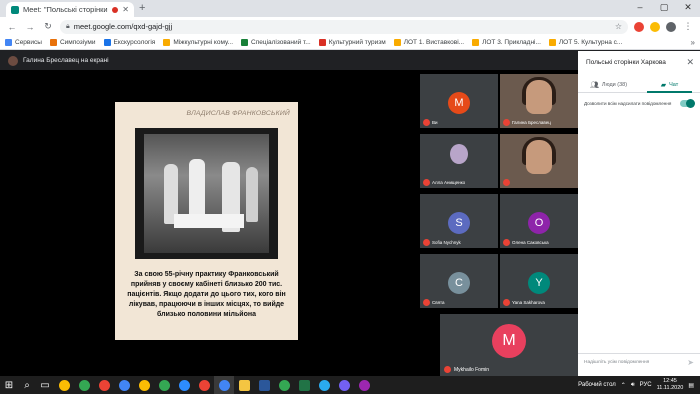 This screenshot has height=394, width=700. What do you see at coordinates (674, 84) in the screenshot?
I see `tab-chat-label: Чат` at bounding box center [674, 84].